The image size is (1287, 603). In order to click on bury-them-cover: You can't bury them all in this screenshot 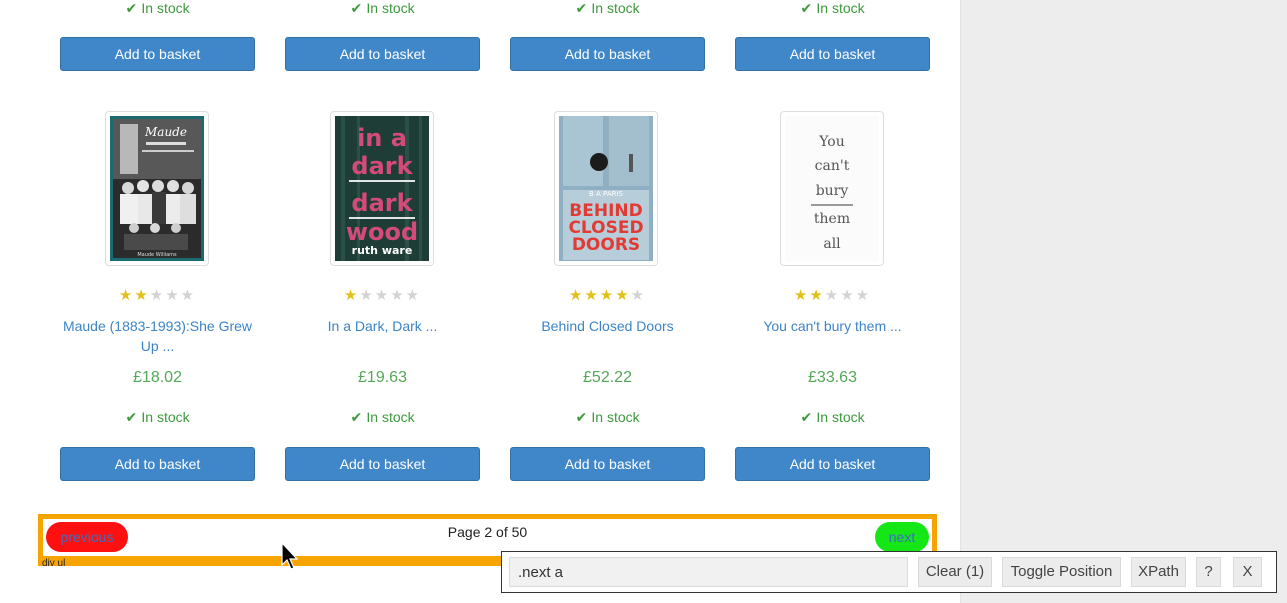, I will do `click(832, 188)`.